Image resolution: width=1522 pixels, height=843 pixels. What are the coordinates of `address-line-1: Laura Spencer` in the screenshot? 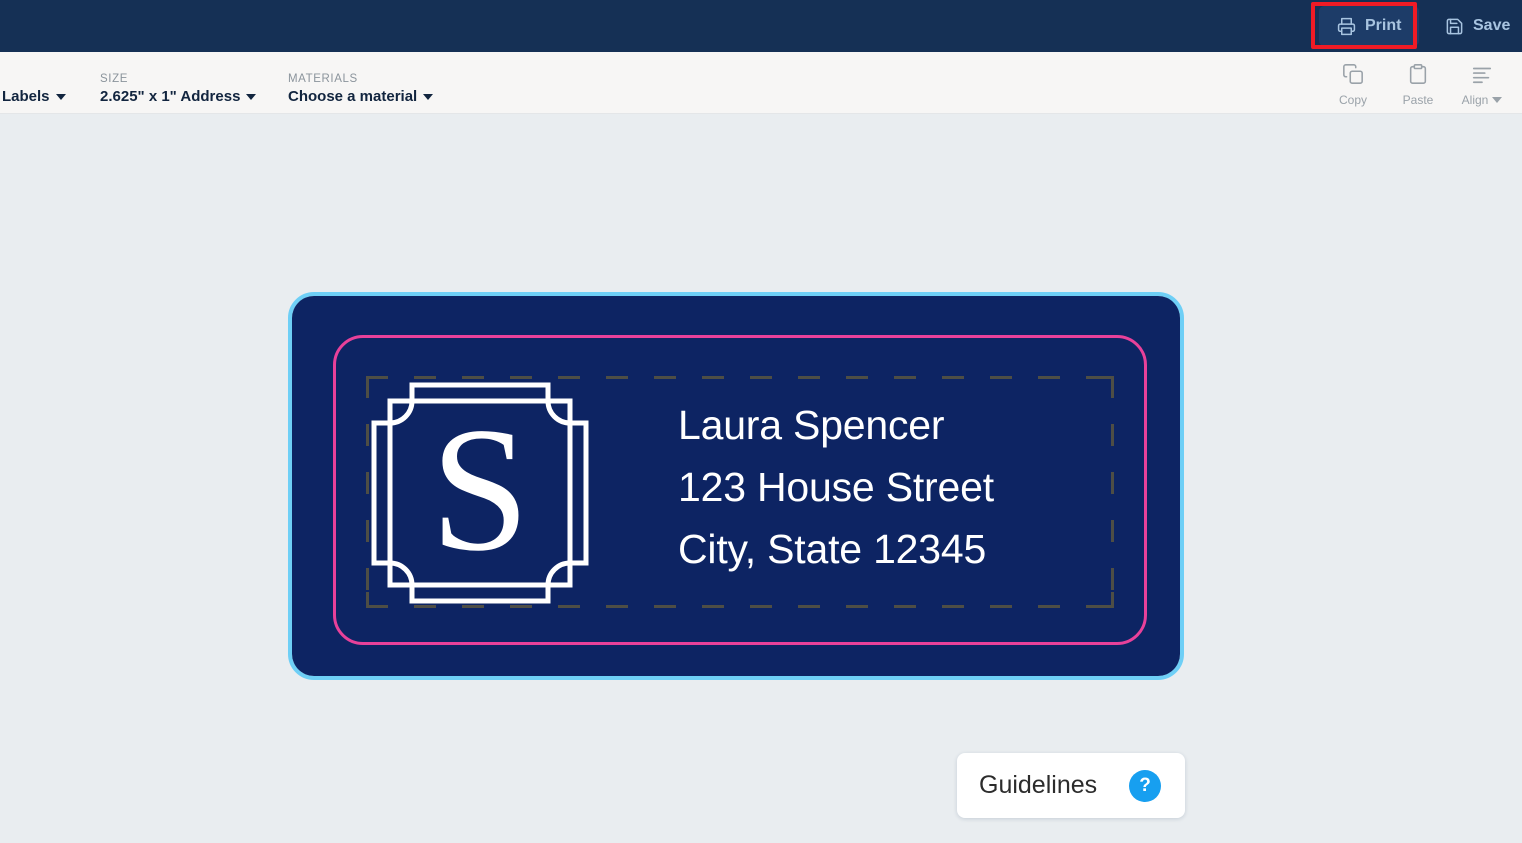 It's located at (811, 425).